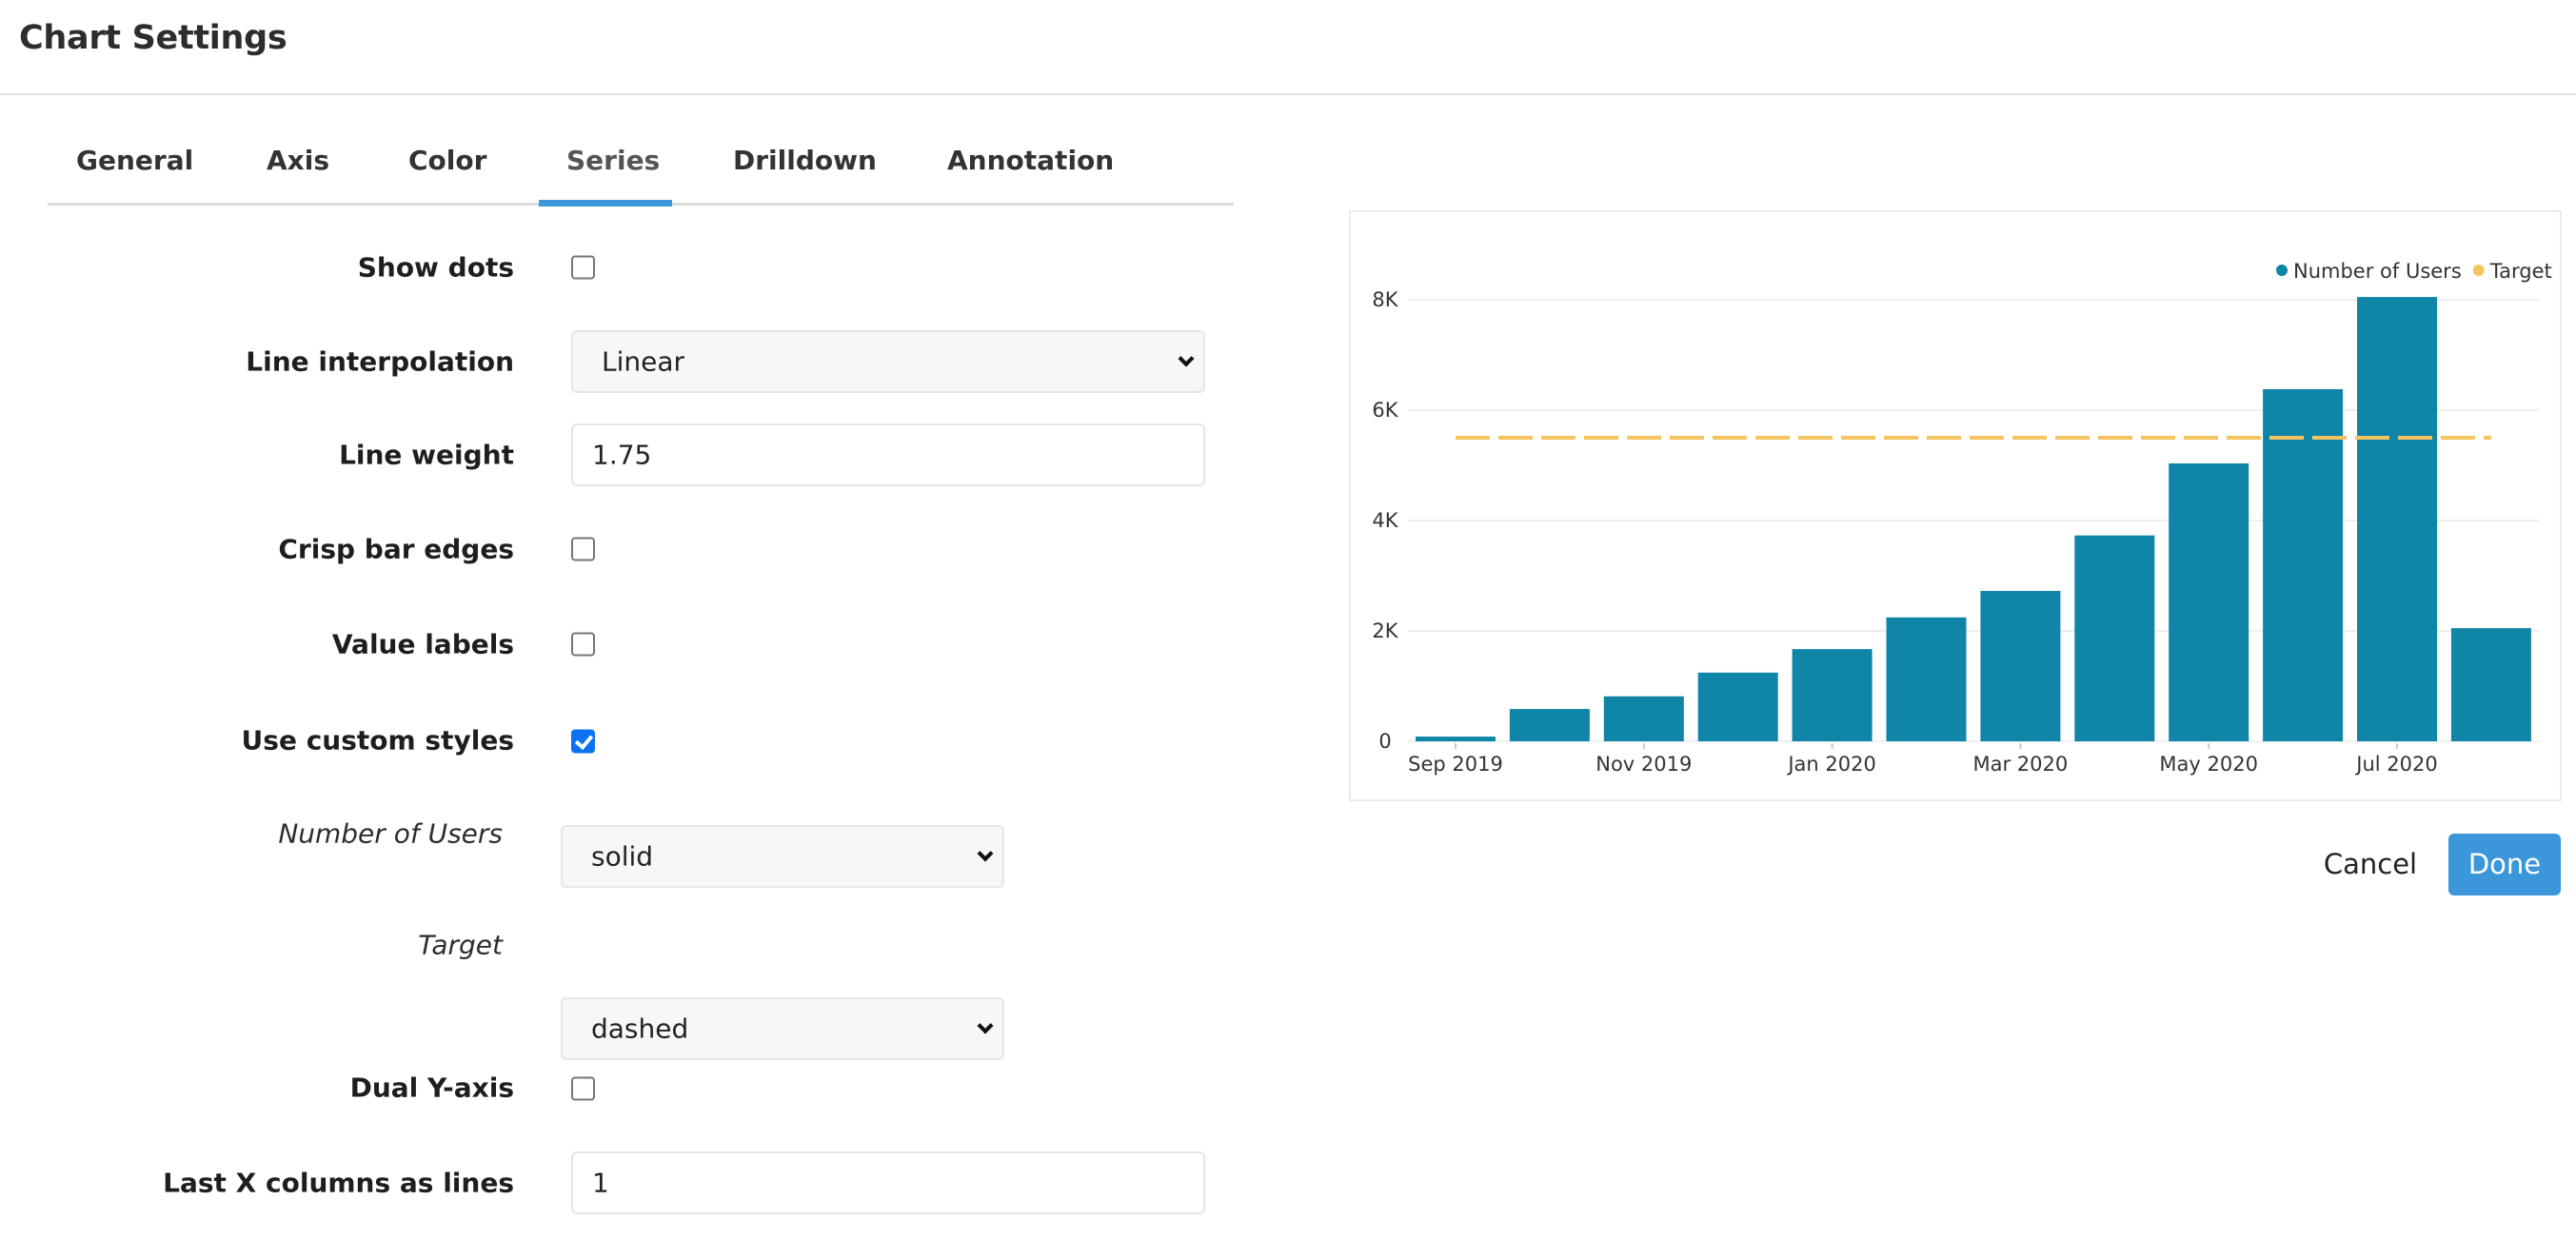 The image size is (2576, 1239). Describe the element at coordinates (1643, 765) in the screenshot. I see `x-tick-label: Nov 2019` at that location.